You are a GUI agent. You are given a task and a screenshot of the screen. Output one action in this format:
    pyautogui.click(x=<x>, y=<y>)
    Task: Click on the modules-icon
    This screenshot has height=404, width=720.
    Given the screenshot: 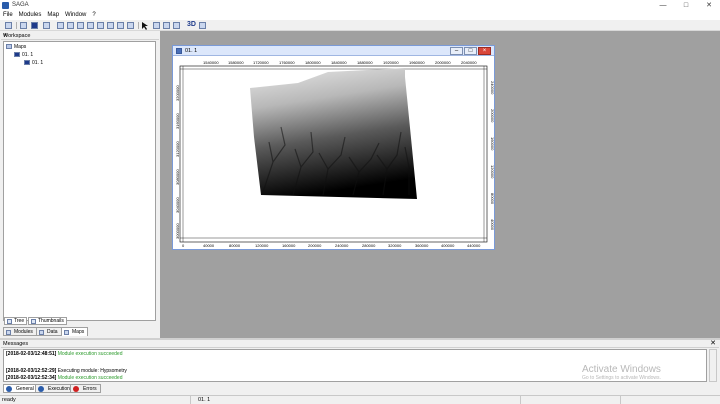 What is the action you would take?
    pyautogui.click(x=8, y=332)
    